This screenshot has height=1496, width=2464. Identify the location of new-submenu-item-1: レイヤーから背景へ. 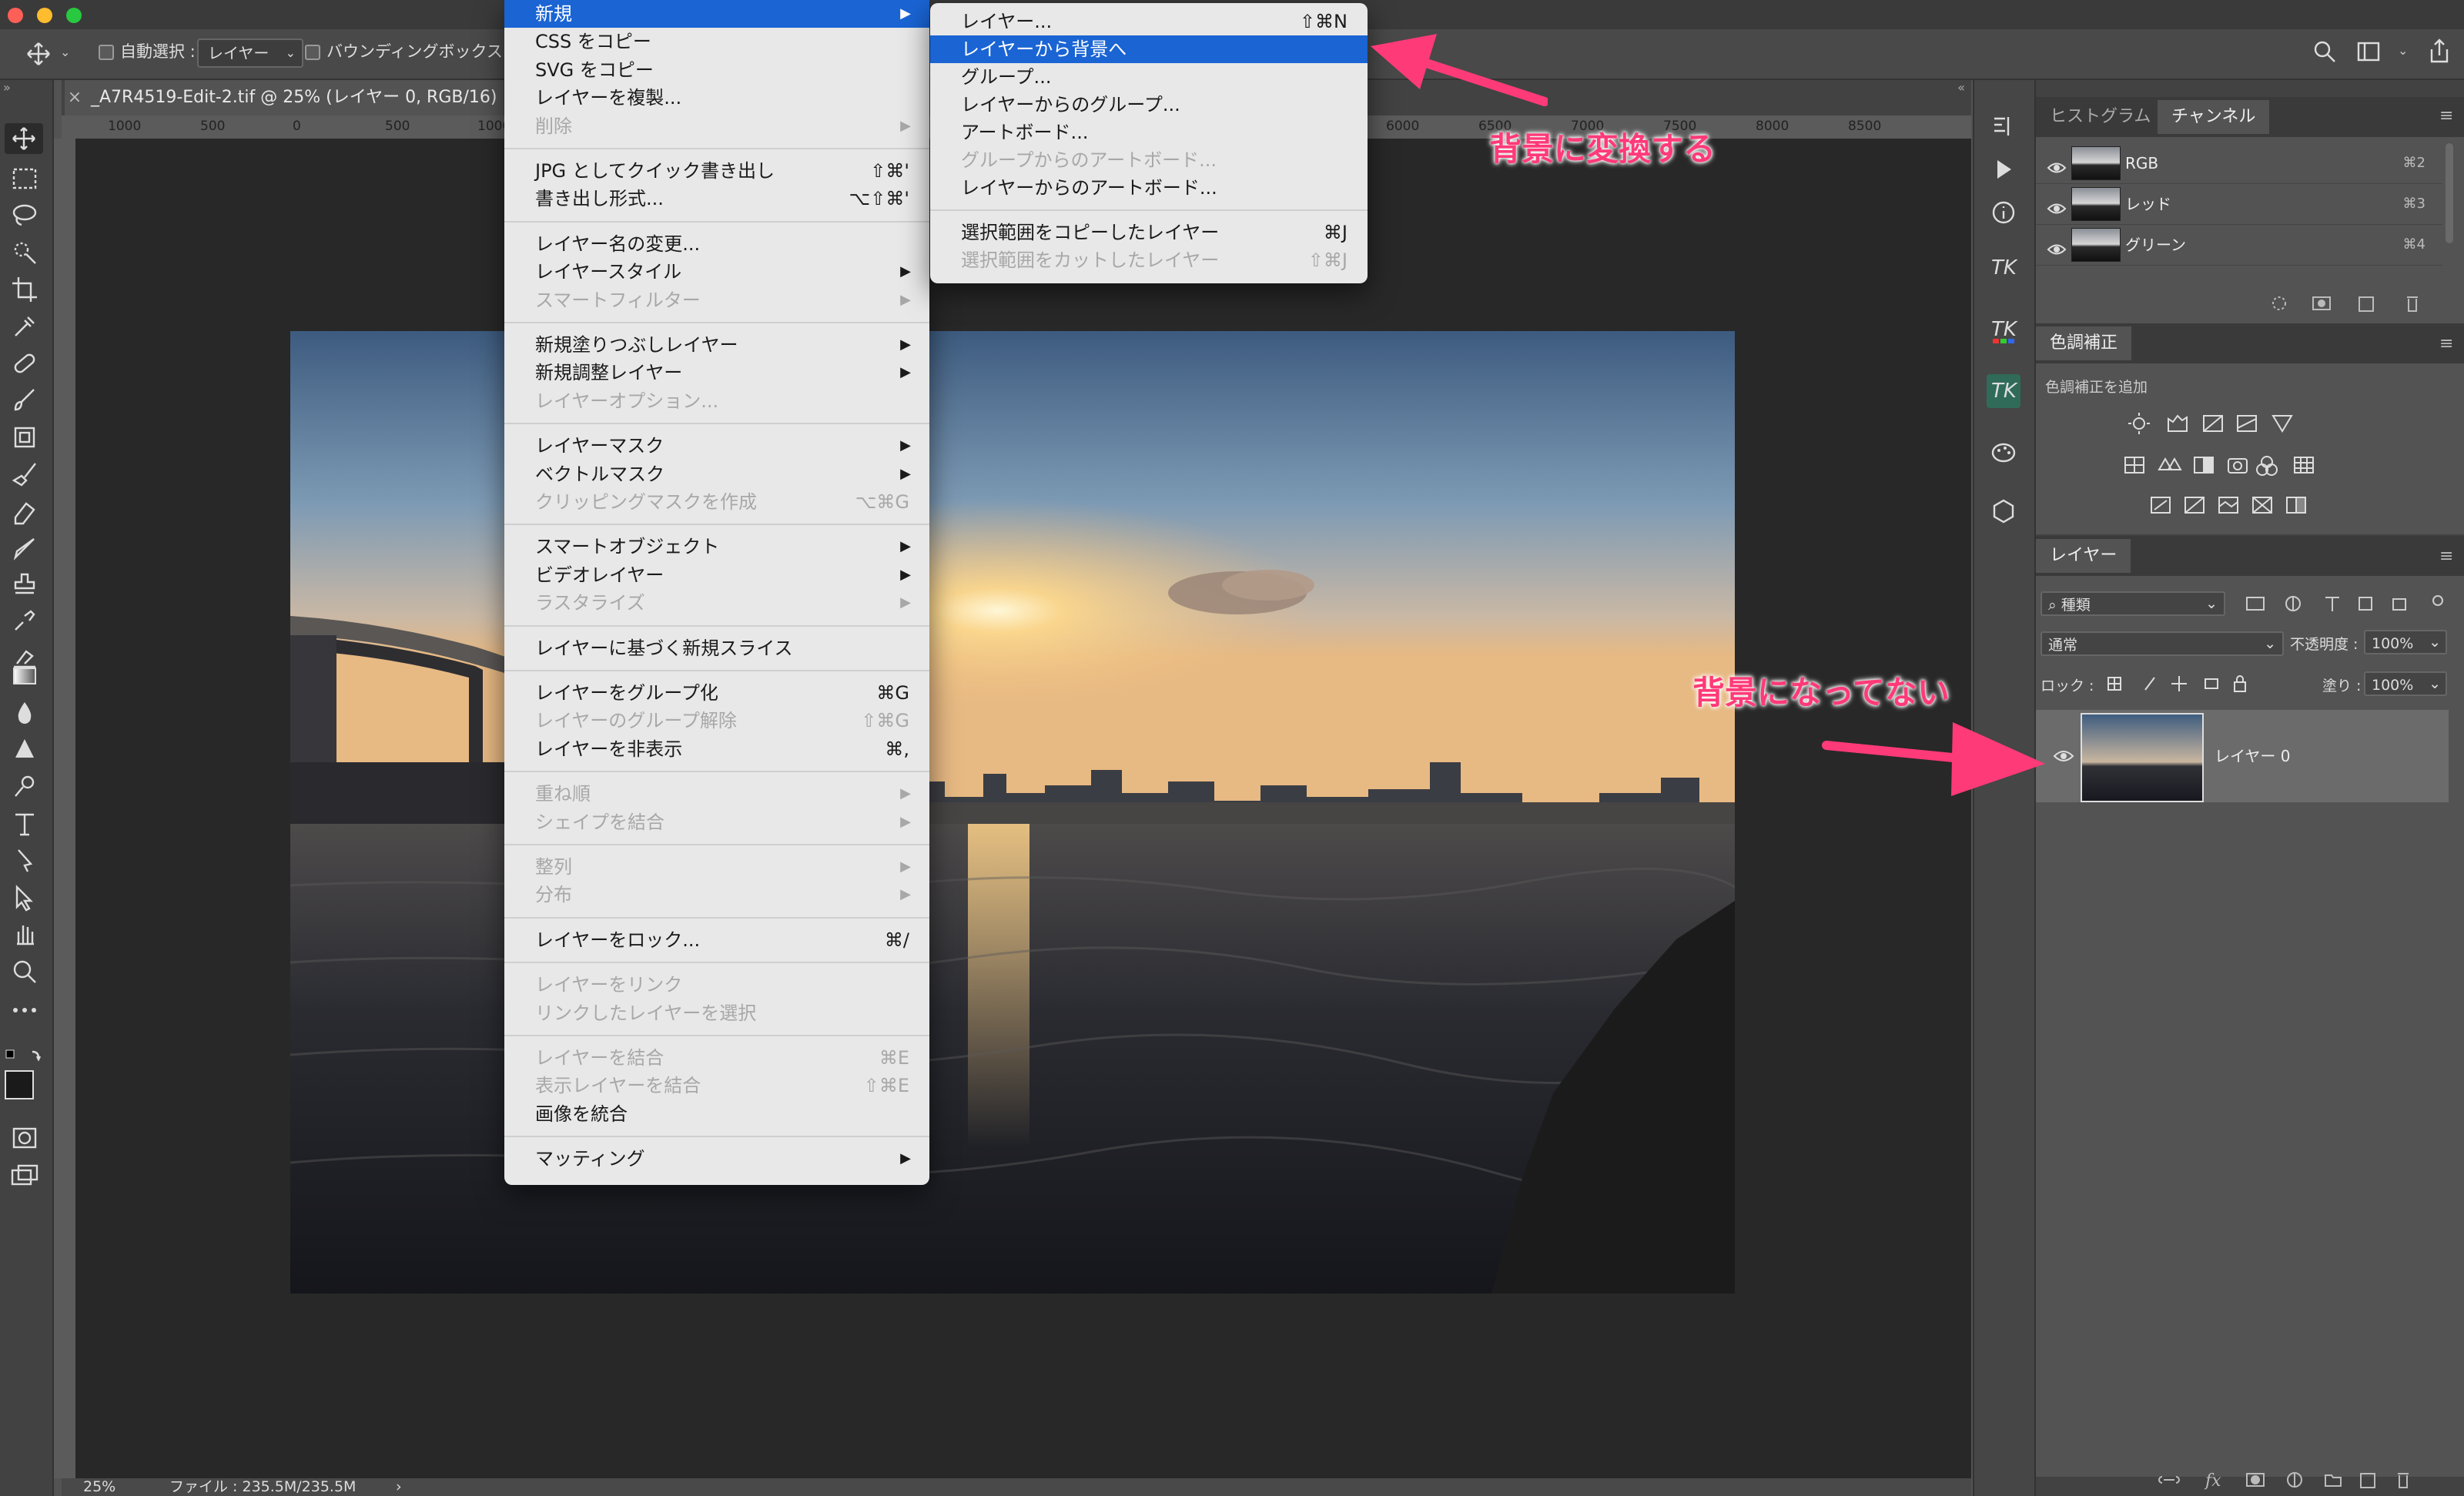
(1149, 49).